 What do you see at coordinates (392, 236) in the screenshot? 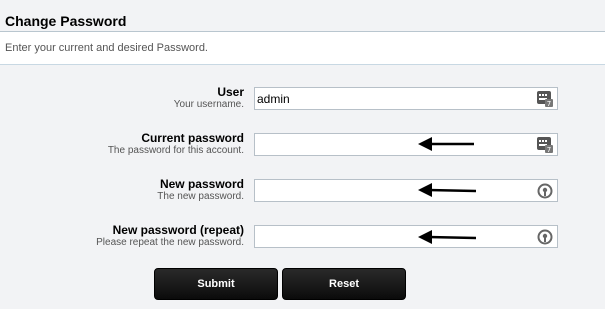
I see `new-password-repeat-input` at bounding box center [392, 236].